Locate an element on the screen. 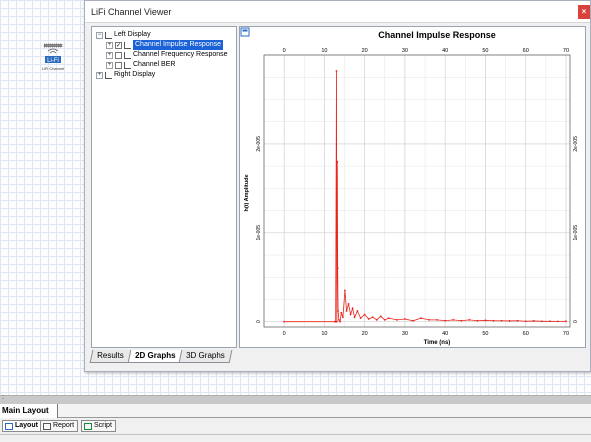  divider is located at coordinates (295, 434).